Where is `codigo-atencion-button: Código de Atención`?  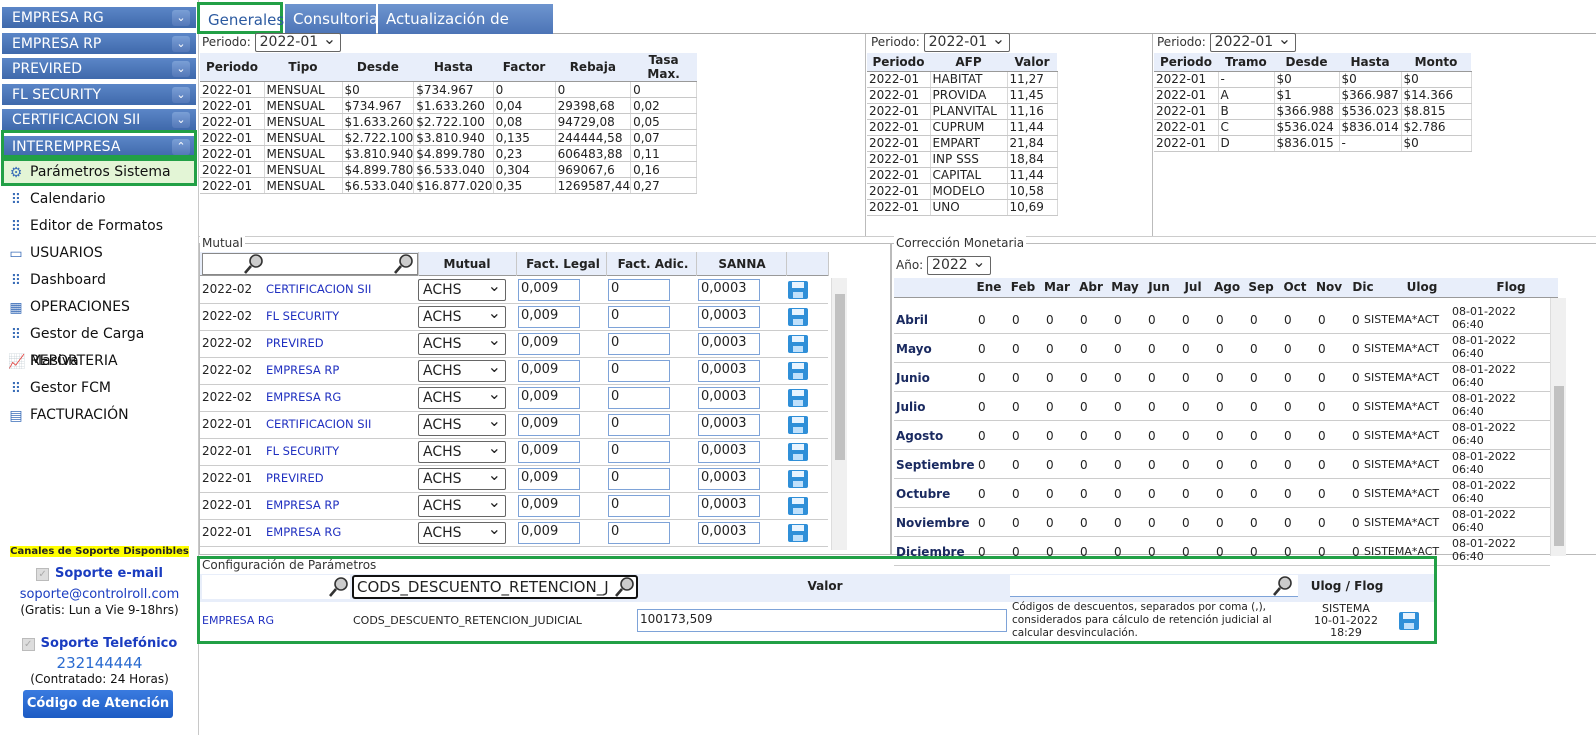
codigo-atencion-button: Código de Atención is located at coordinates (98, 704).